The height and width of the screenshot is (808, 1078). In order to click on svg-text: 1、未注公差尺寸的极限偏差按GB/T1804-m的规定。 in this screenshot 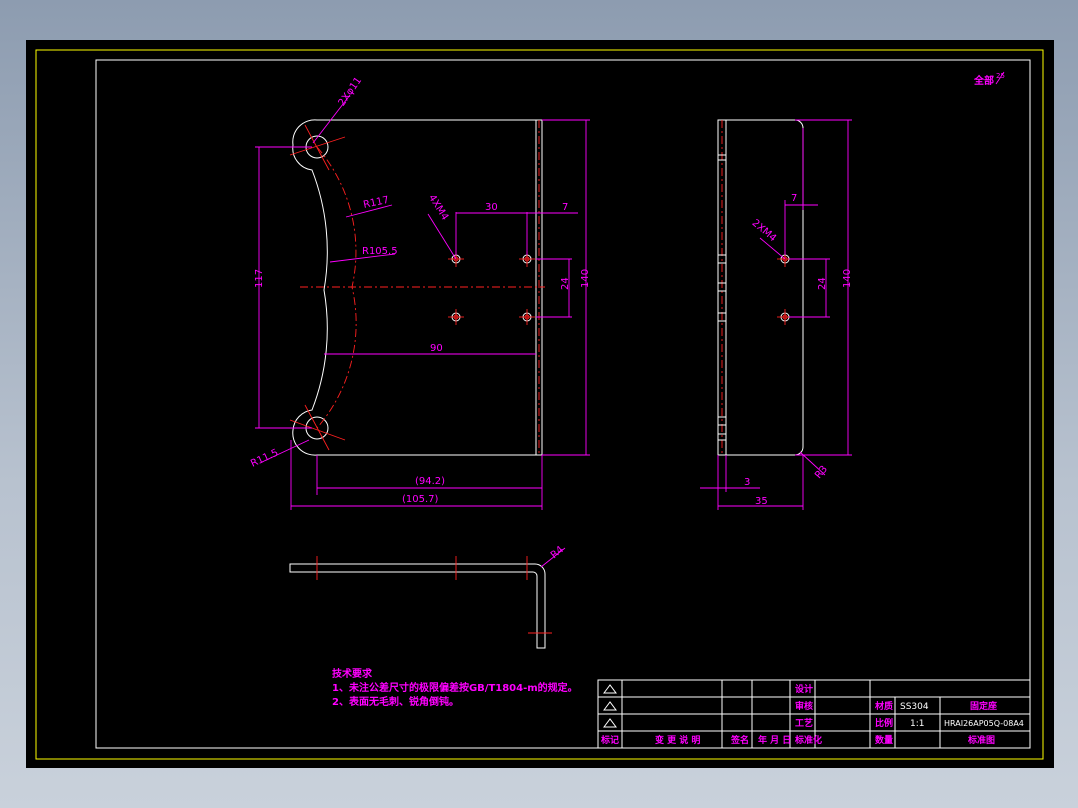, I will do `click(455, 687)`.